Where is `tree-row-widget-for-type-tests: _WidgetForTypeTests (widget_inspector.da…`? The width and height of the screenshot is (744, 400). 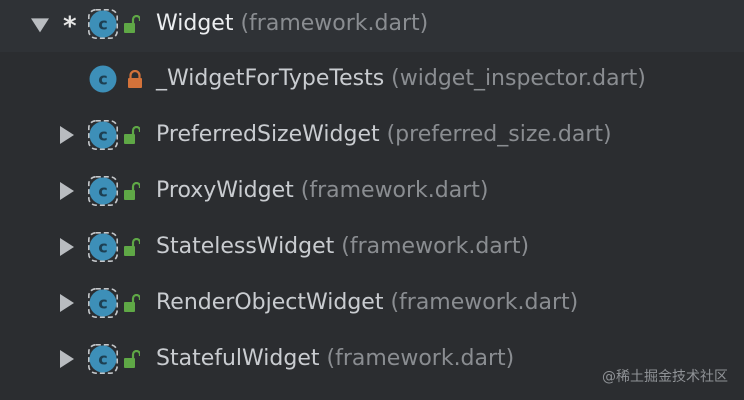
tree-row-widget-for-type-tests: _WidgetForTypeTests (widget_inspector.da… is located at coordinates (372, 79).